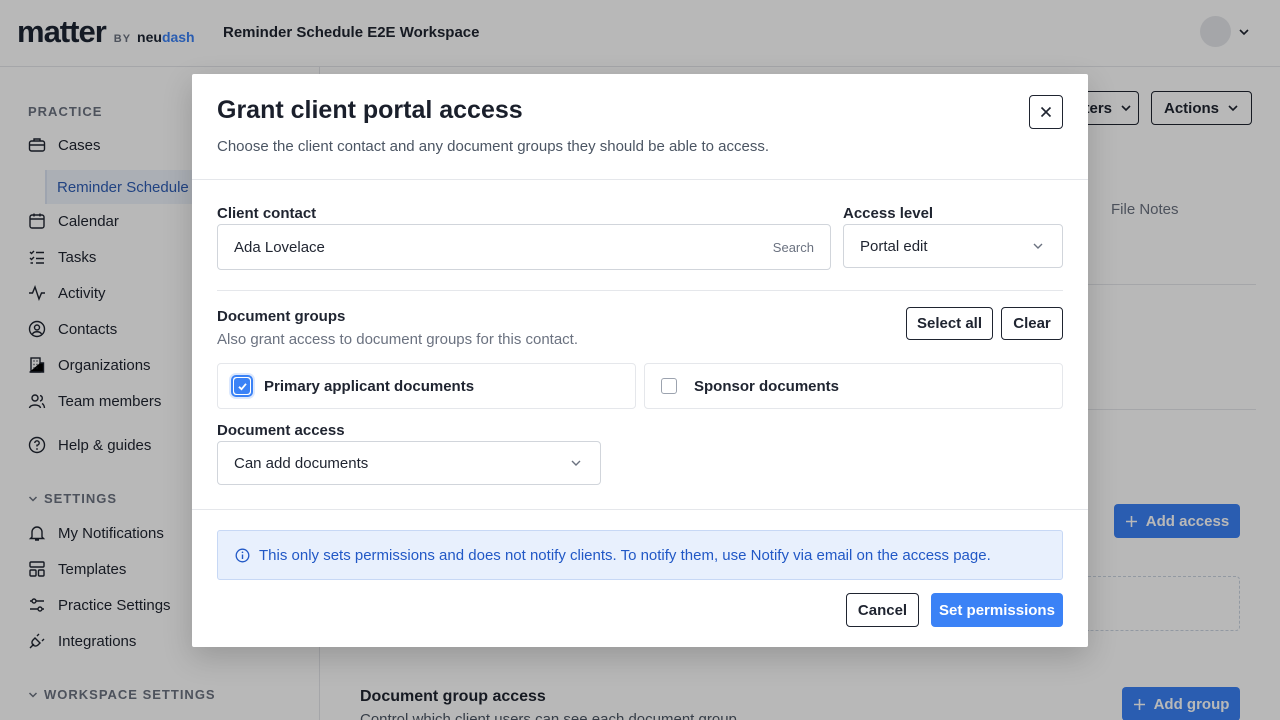 The image size is (1280, 720). I want to click on group-option-primary-applicant: Primary applicant documents, so click(426, 386).